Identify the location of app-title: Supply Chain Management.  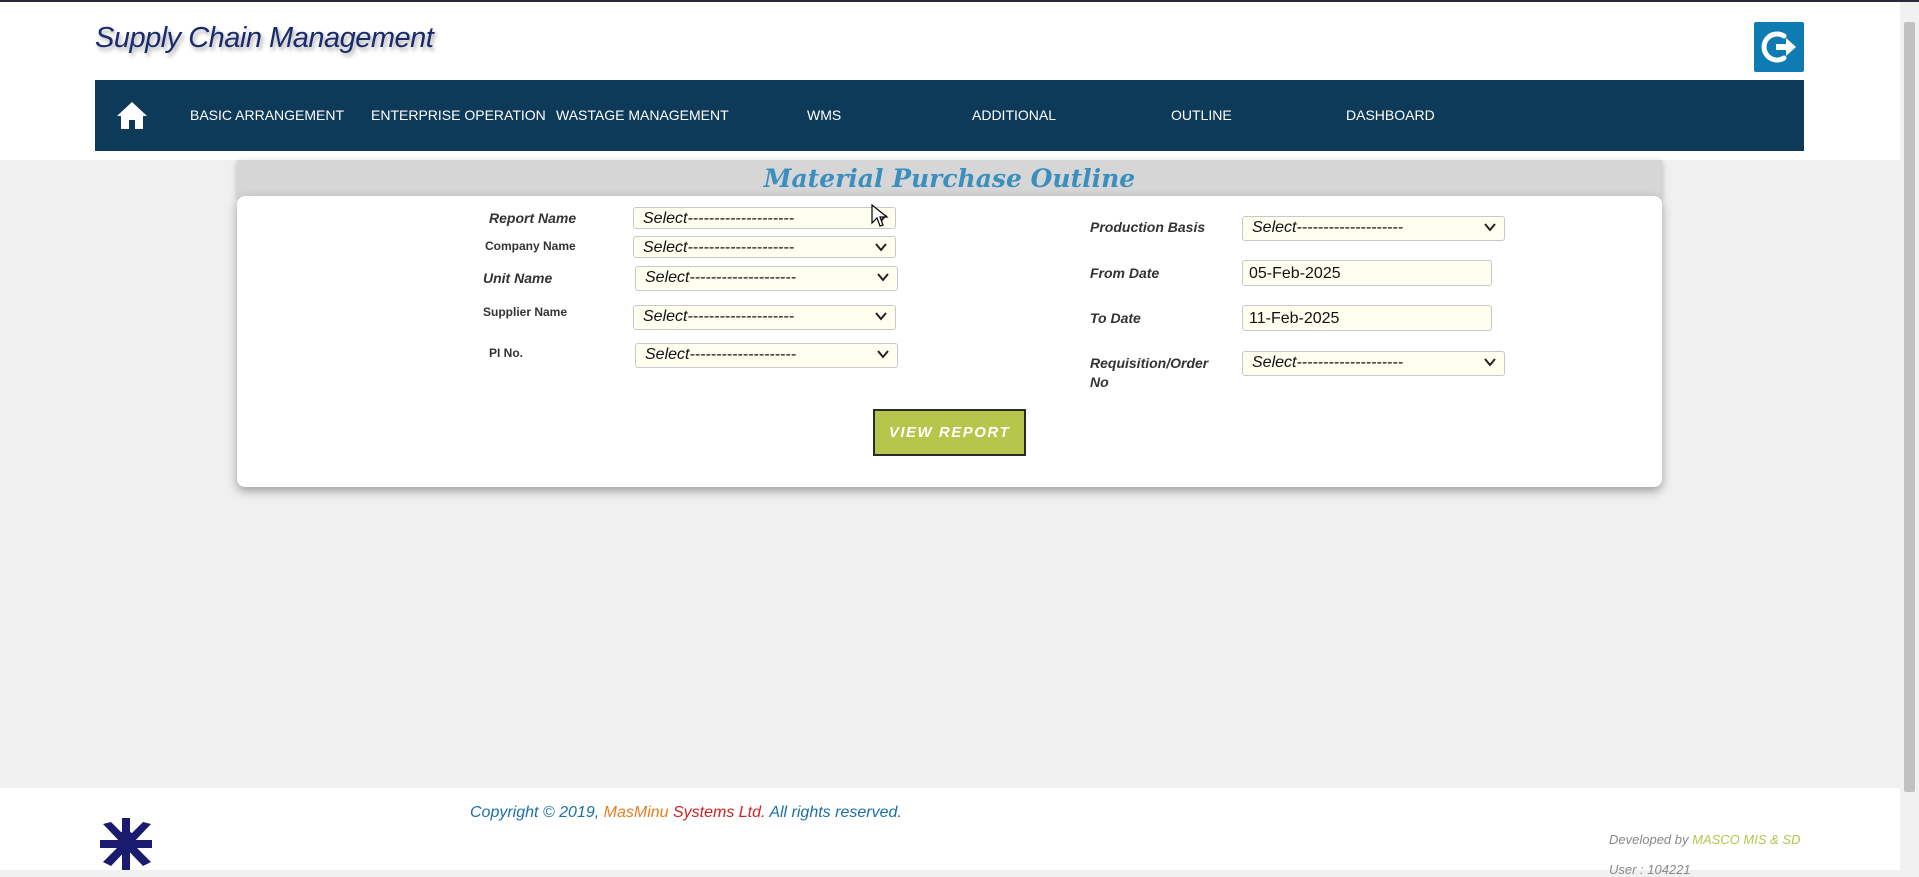
(264, 38).